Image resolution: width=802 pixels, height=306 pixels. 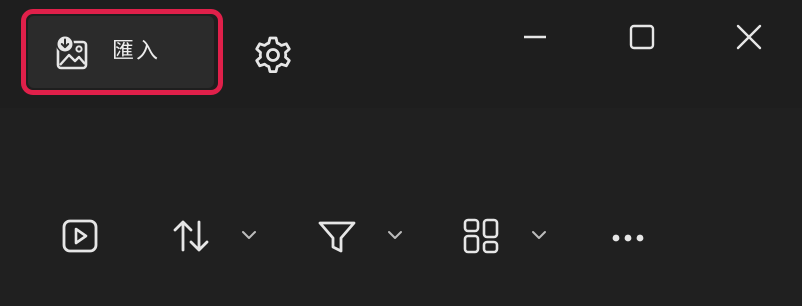 I want to click on view-layout-button, so click(x=481, y=236).